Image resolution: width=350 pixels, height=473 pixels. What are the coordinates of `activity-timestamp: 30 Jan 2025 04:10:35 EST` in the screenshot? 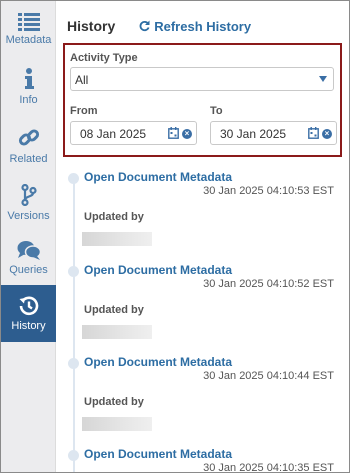 It's located at (268, 467).